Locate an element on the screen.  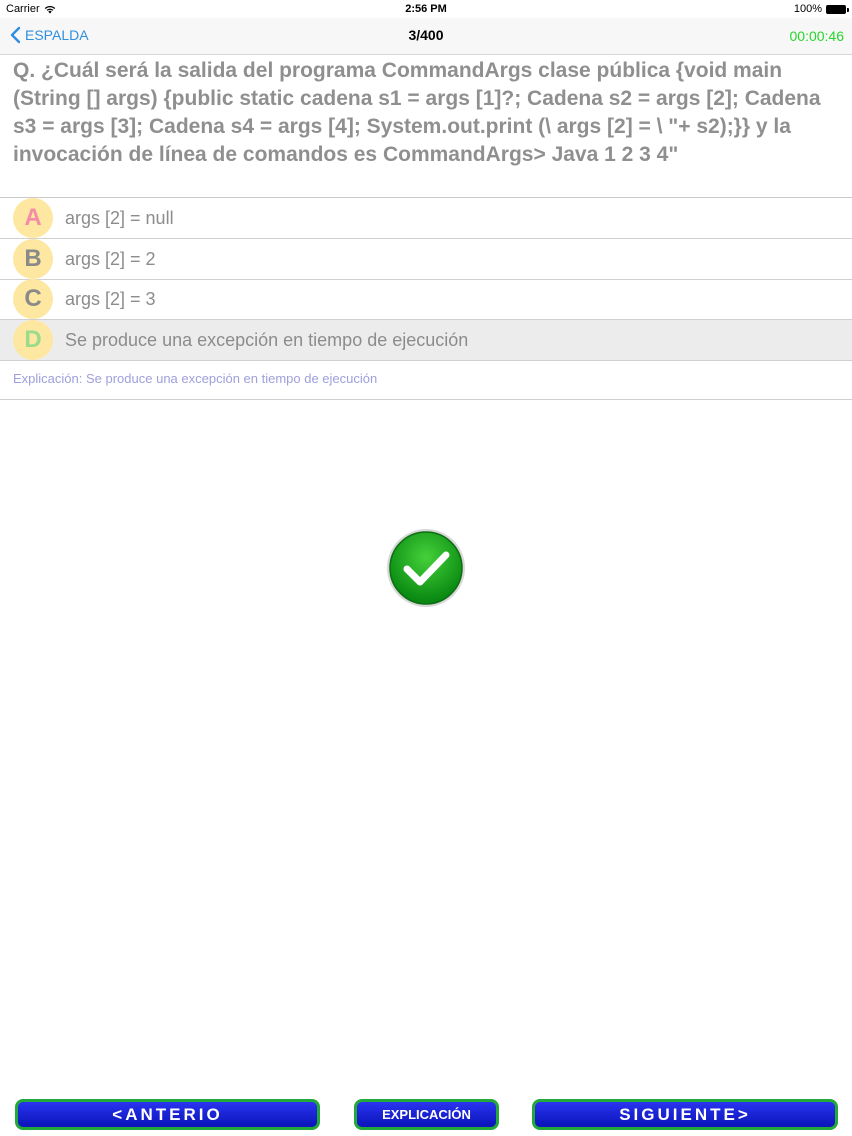
status-right: 100% is located at coordinates (821, 9).